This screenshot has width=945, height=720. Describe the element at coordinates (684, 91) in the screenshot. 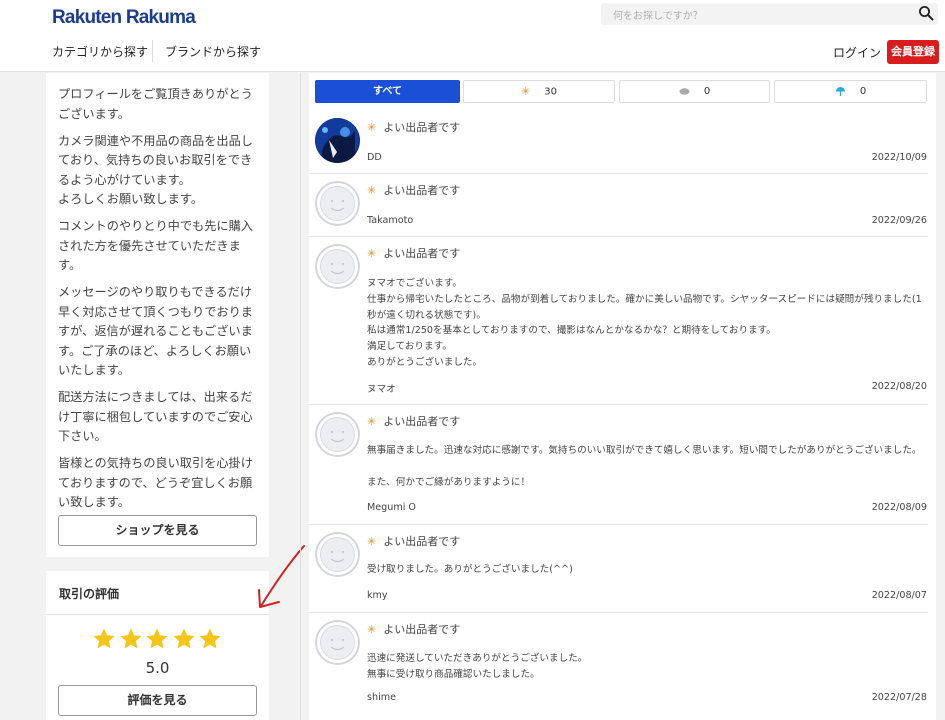

I see `cloud-icon` at that location.